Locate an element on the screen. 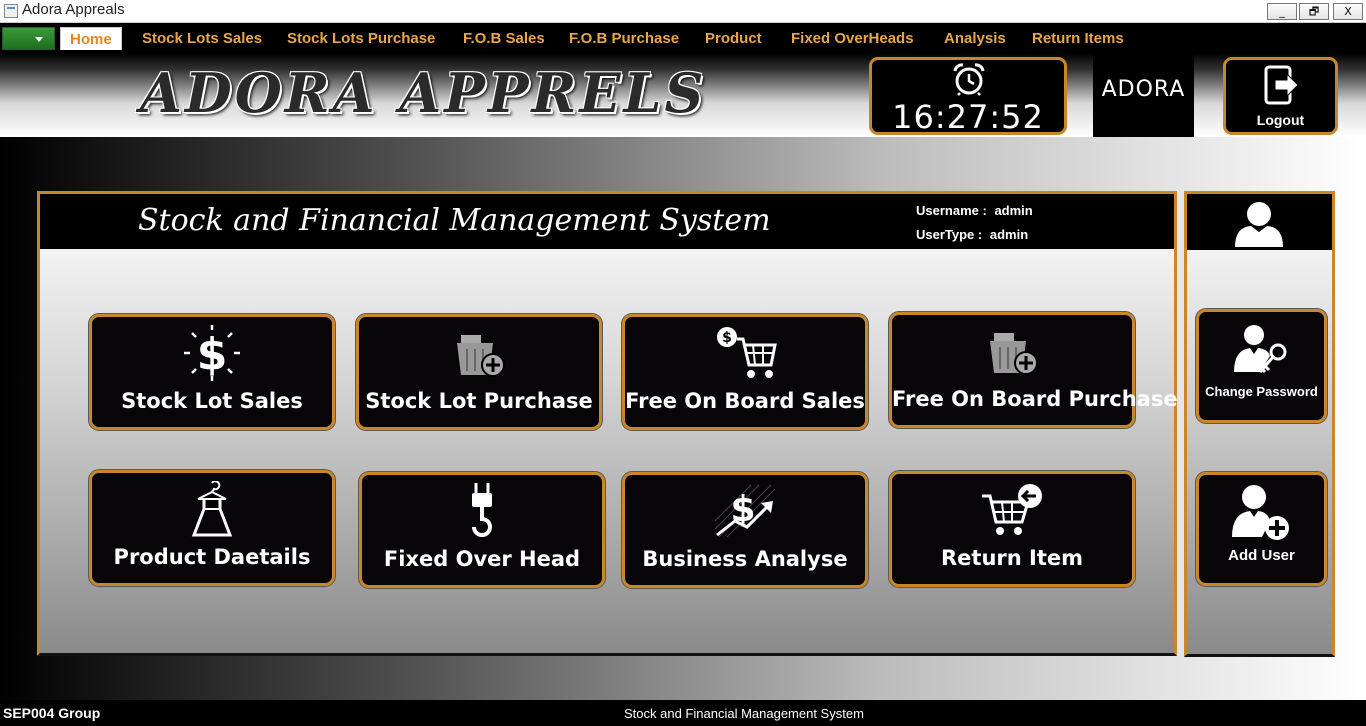 This screenshot has width=1366, height=726. menu-item-return-items: Return Items is located at coordinates (1078, 38).